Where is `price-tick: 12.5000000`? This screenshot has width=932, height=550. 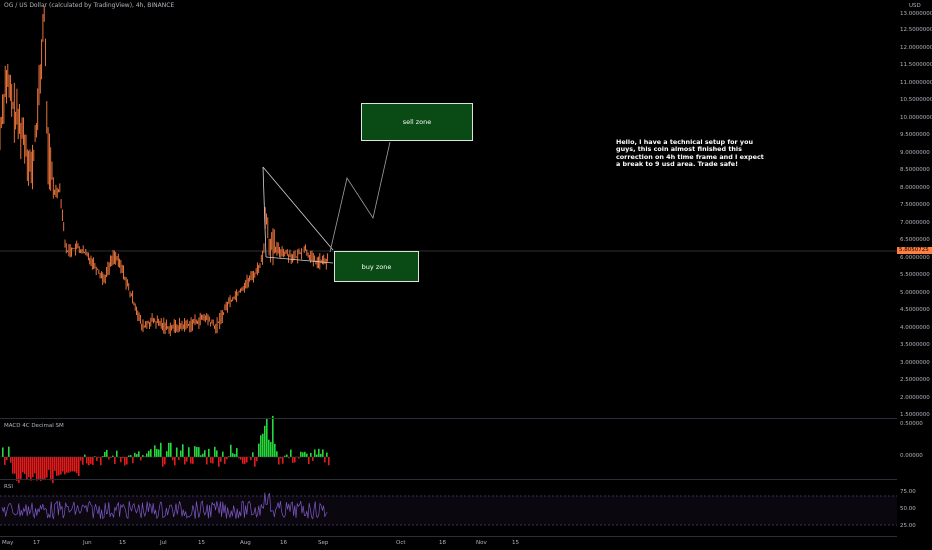
price-tick: 12.5000000 is located at coordinates (916, 30).